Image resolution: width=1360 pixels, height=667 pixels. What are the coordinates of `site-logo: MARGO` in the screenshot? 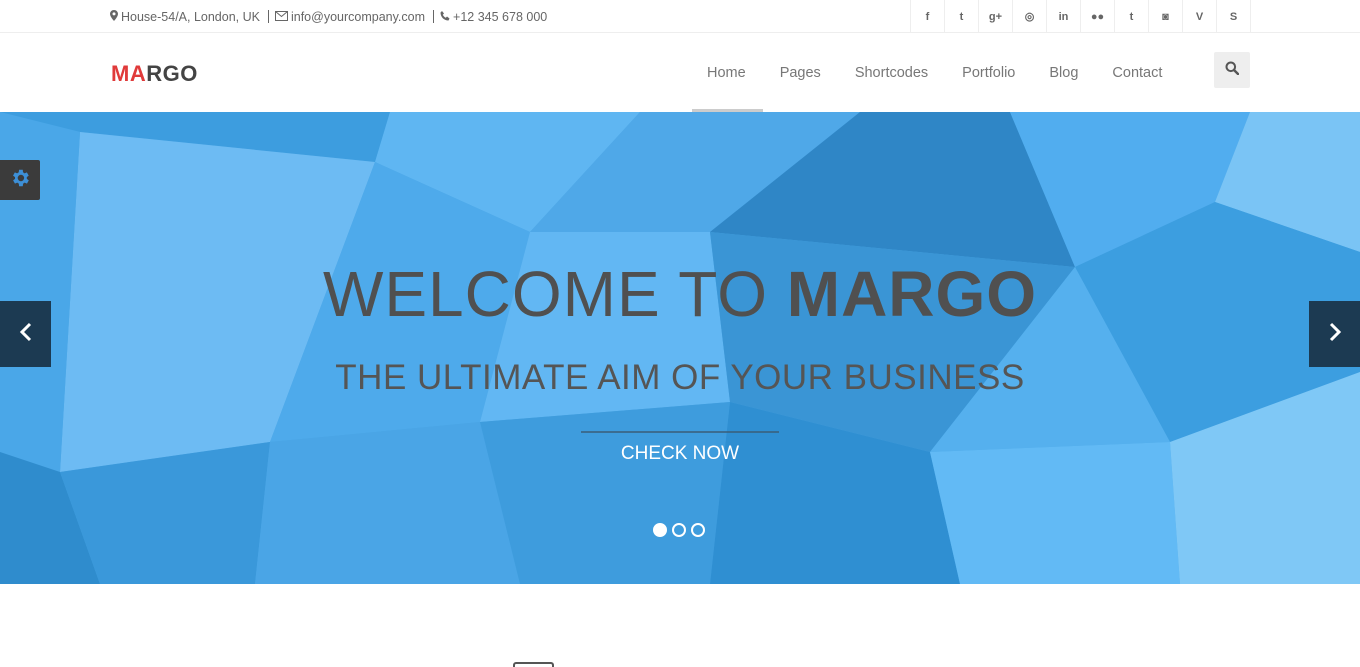 It's located at (154, 74).